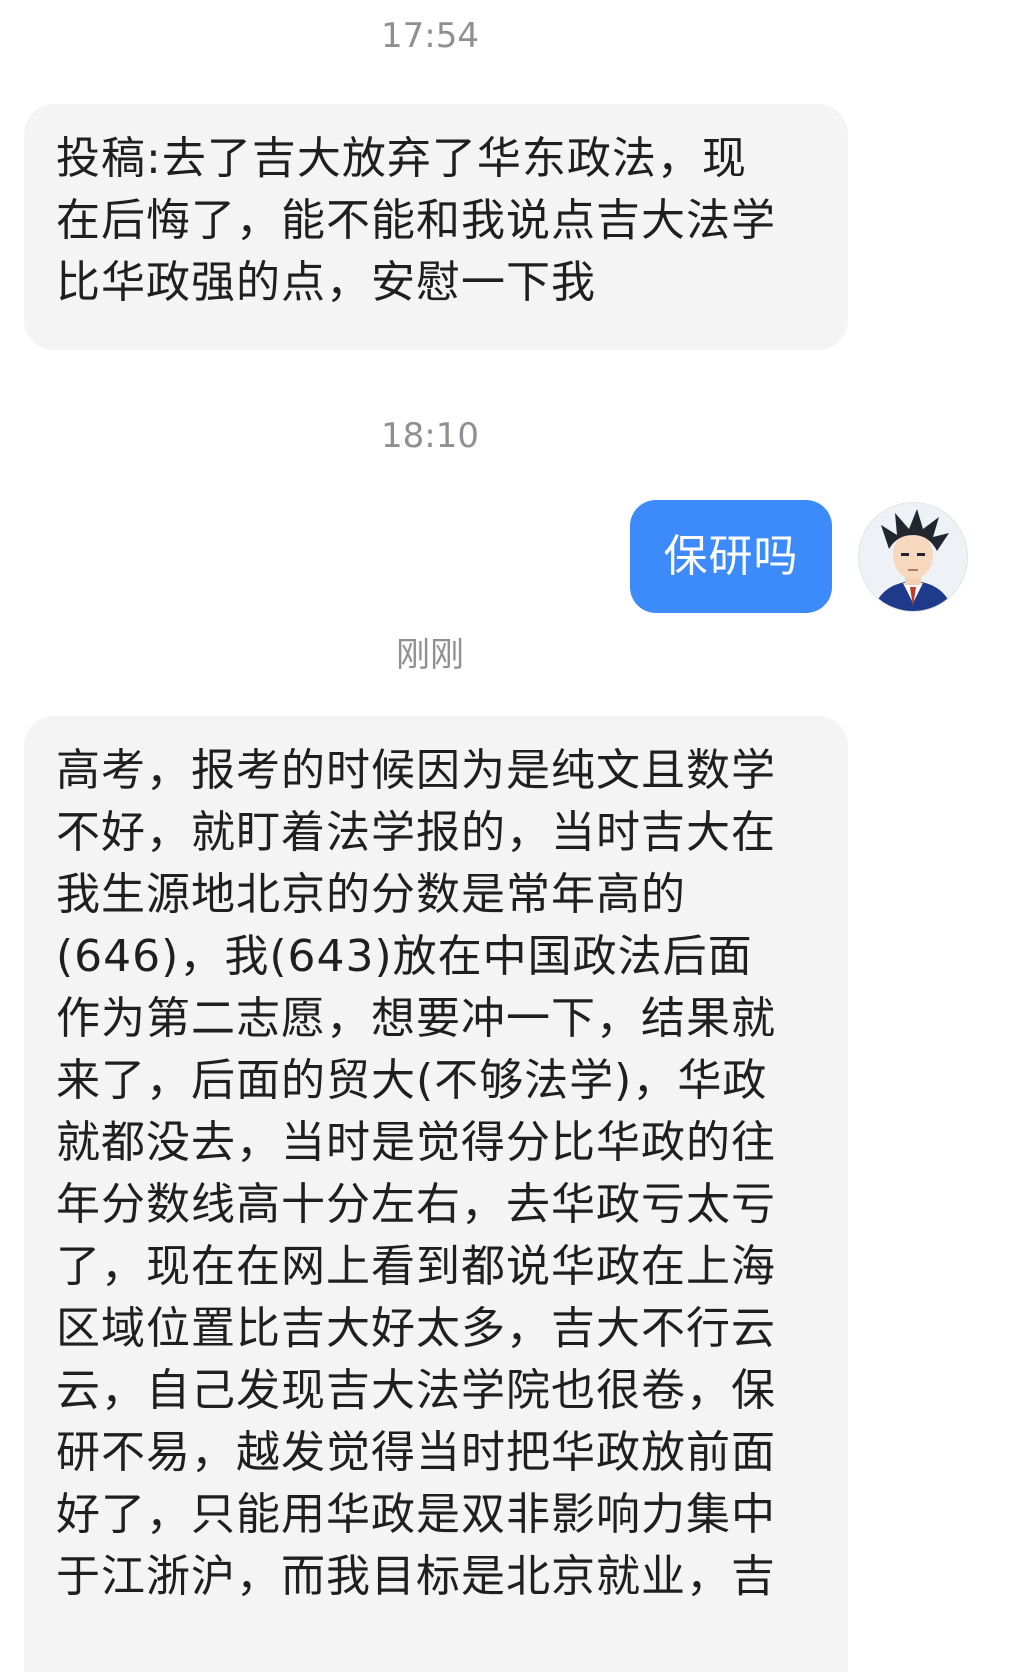  Describe the element at coordinates (913, 557) in the screenshot. I see `anime-lawyer-avatar-icon` at that location.